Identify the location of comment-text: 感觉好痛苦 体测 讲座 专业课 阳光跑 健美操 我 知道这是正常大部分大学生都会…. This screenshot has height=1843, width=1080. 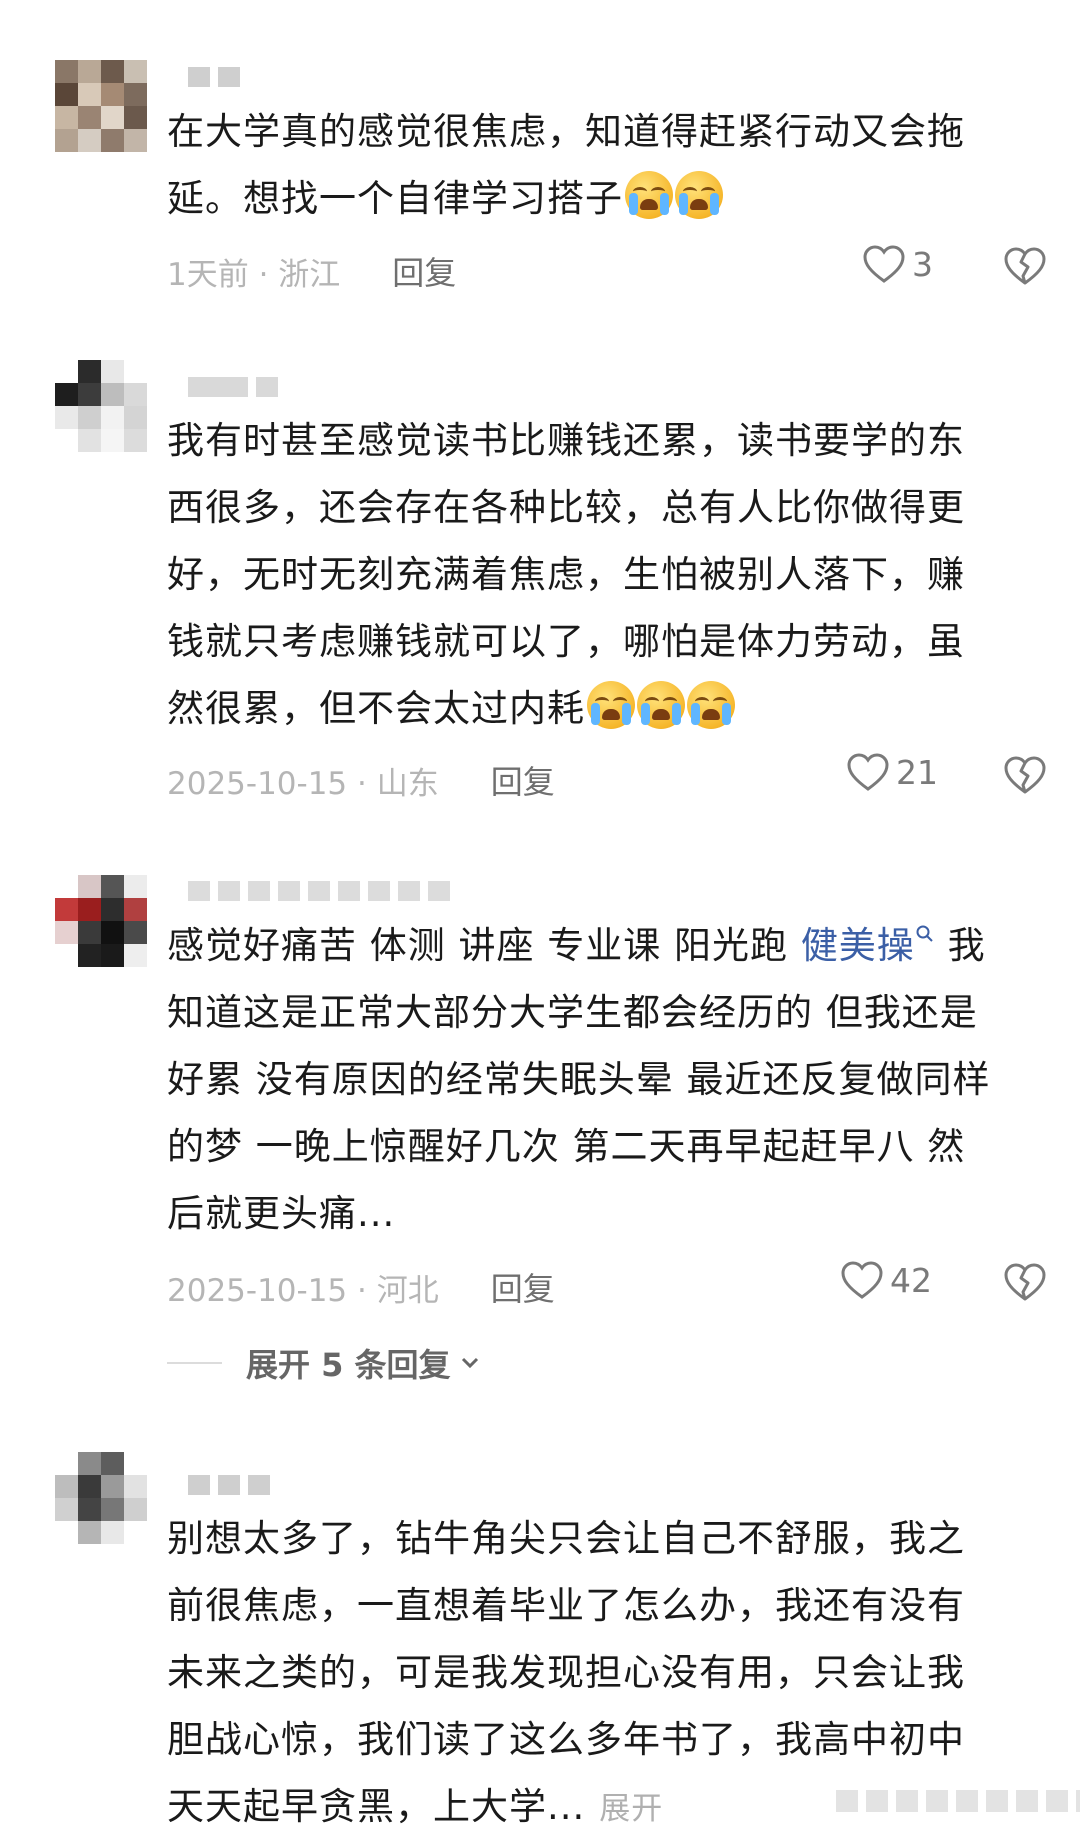
(607, 1079).